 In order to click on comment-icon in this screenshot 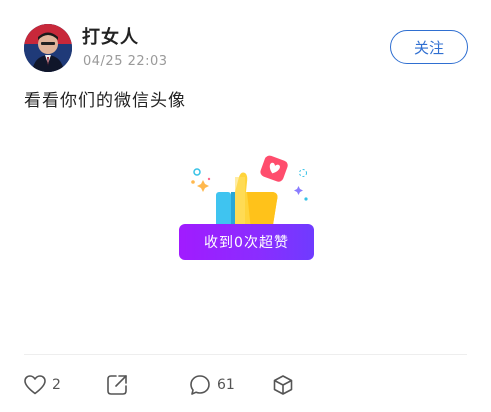, I will do `click(200, 385)`.